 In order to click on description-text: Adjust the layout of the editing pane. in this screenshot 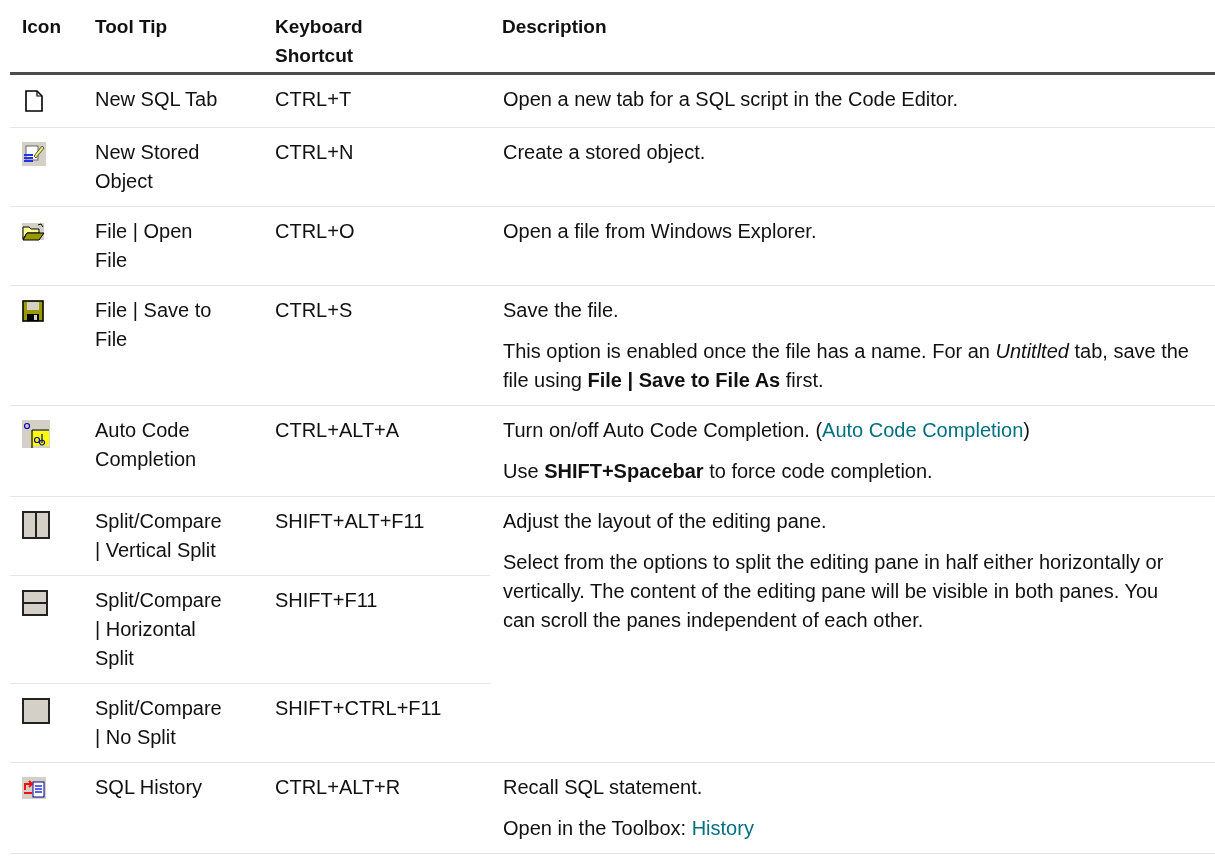, I will do `click(665, 521)`.